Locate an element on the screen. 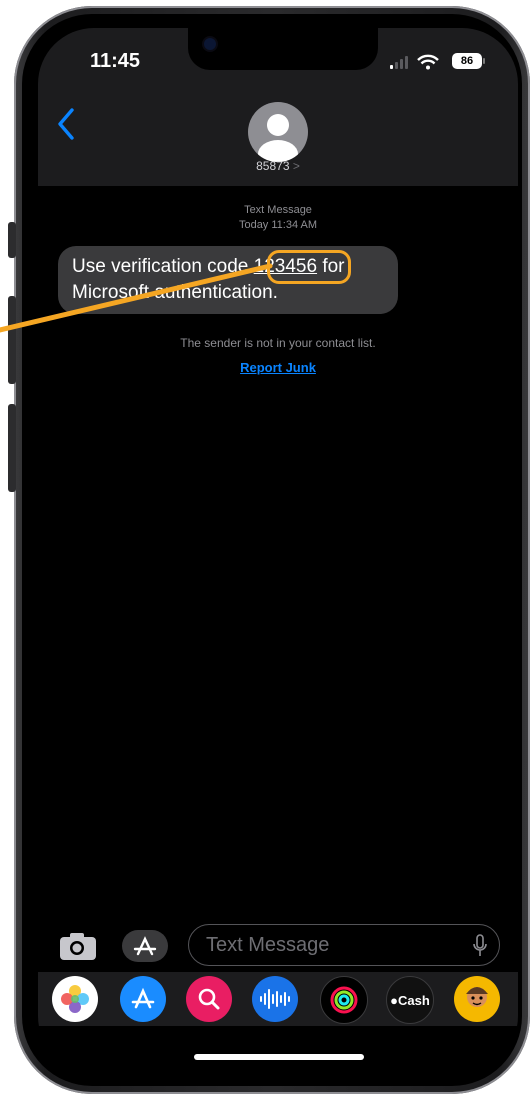  microphone-icon is located at coordinates (480, 946).